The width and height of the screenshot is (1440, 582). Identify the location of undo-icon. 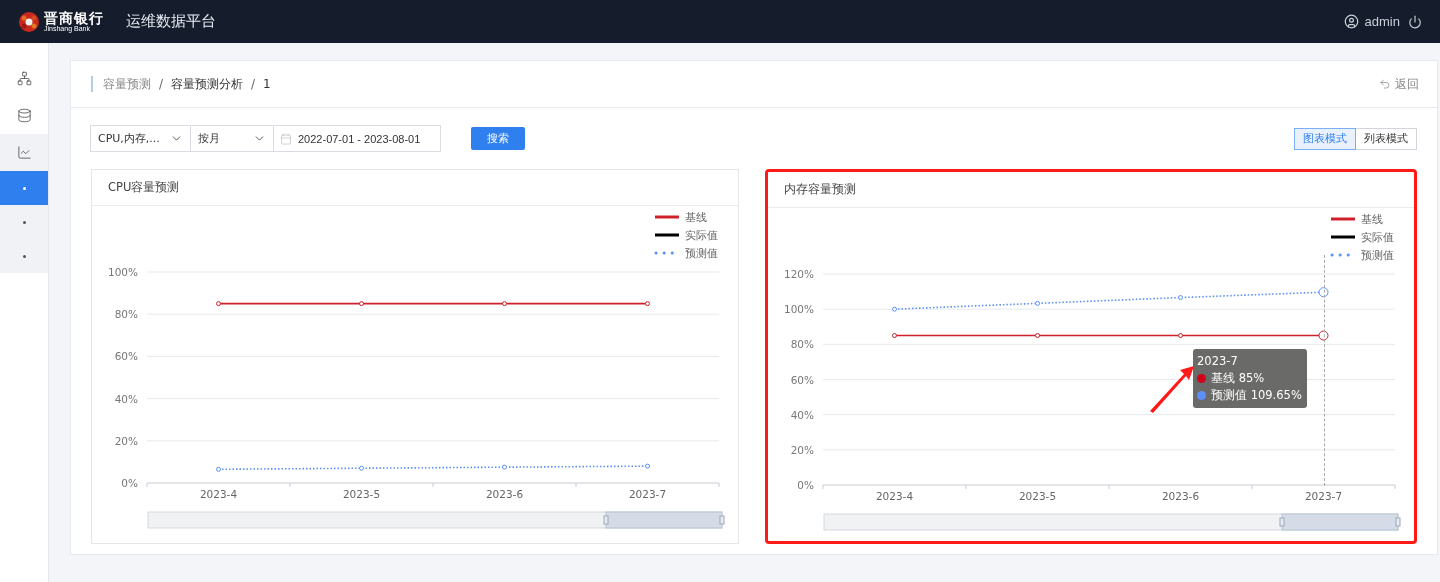
(1385, 84).